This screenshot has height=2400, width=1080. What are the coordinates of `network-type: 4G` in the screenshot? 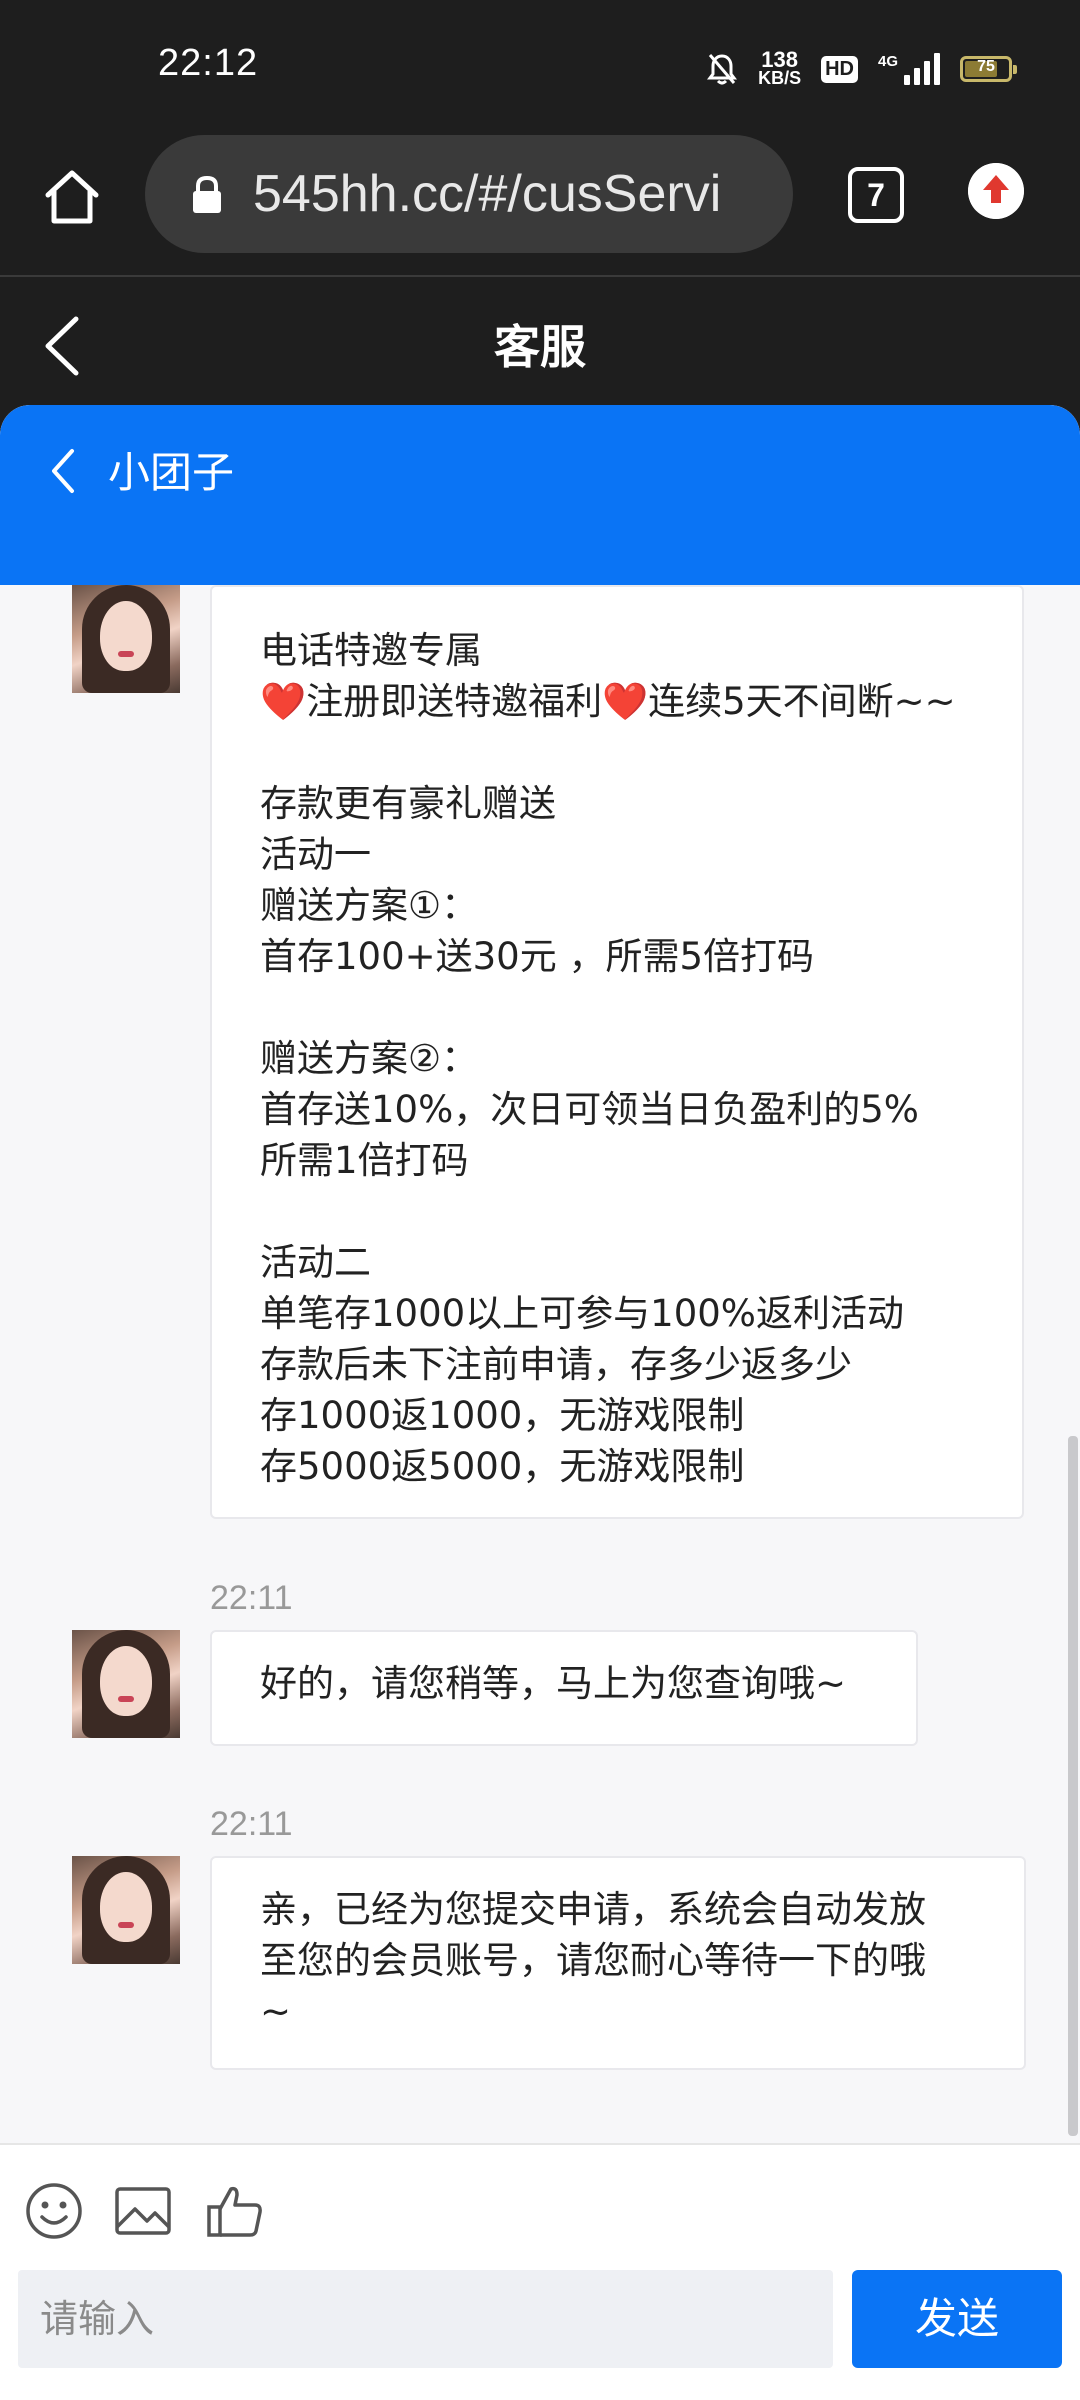 It's located at (887, 61).